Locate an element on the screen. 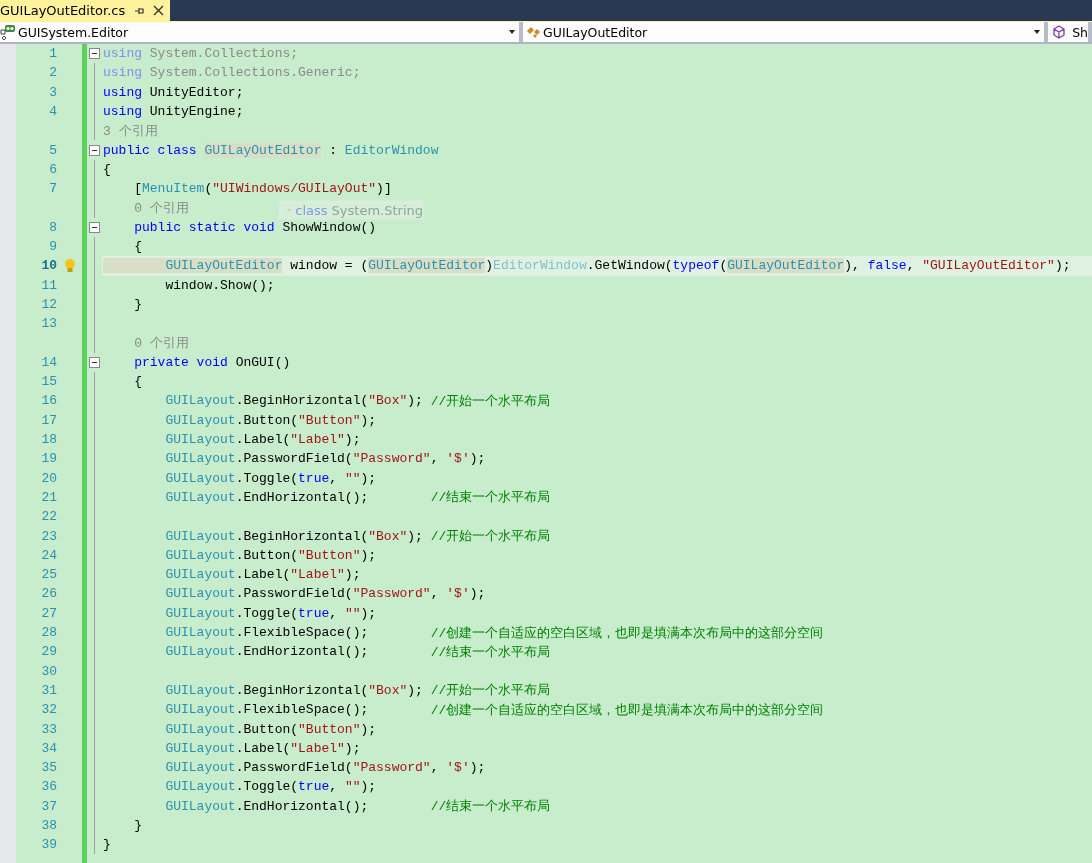 The height and width of the screenshot is (863, 1092). line-number: 21 is located at coordinates (48, 497).